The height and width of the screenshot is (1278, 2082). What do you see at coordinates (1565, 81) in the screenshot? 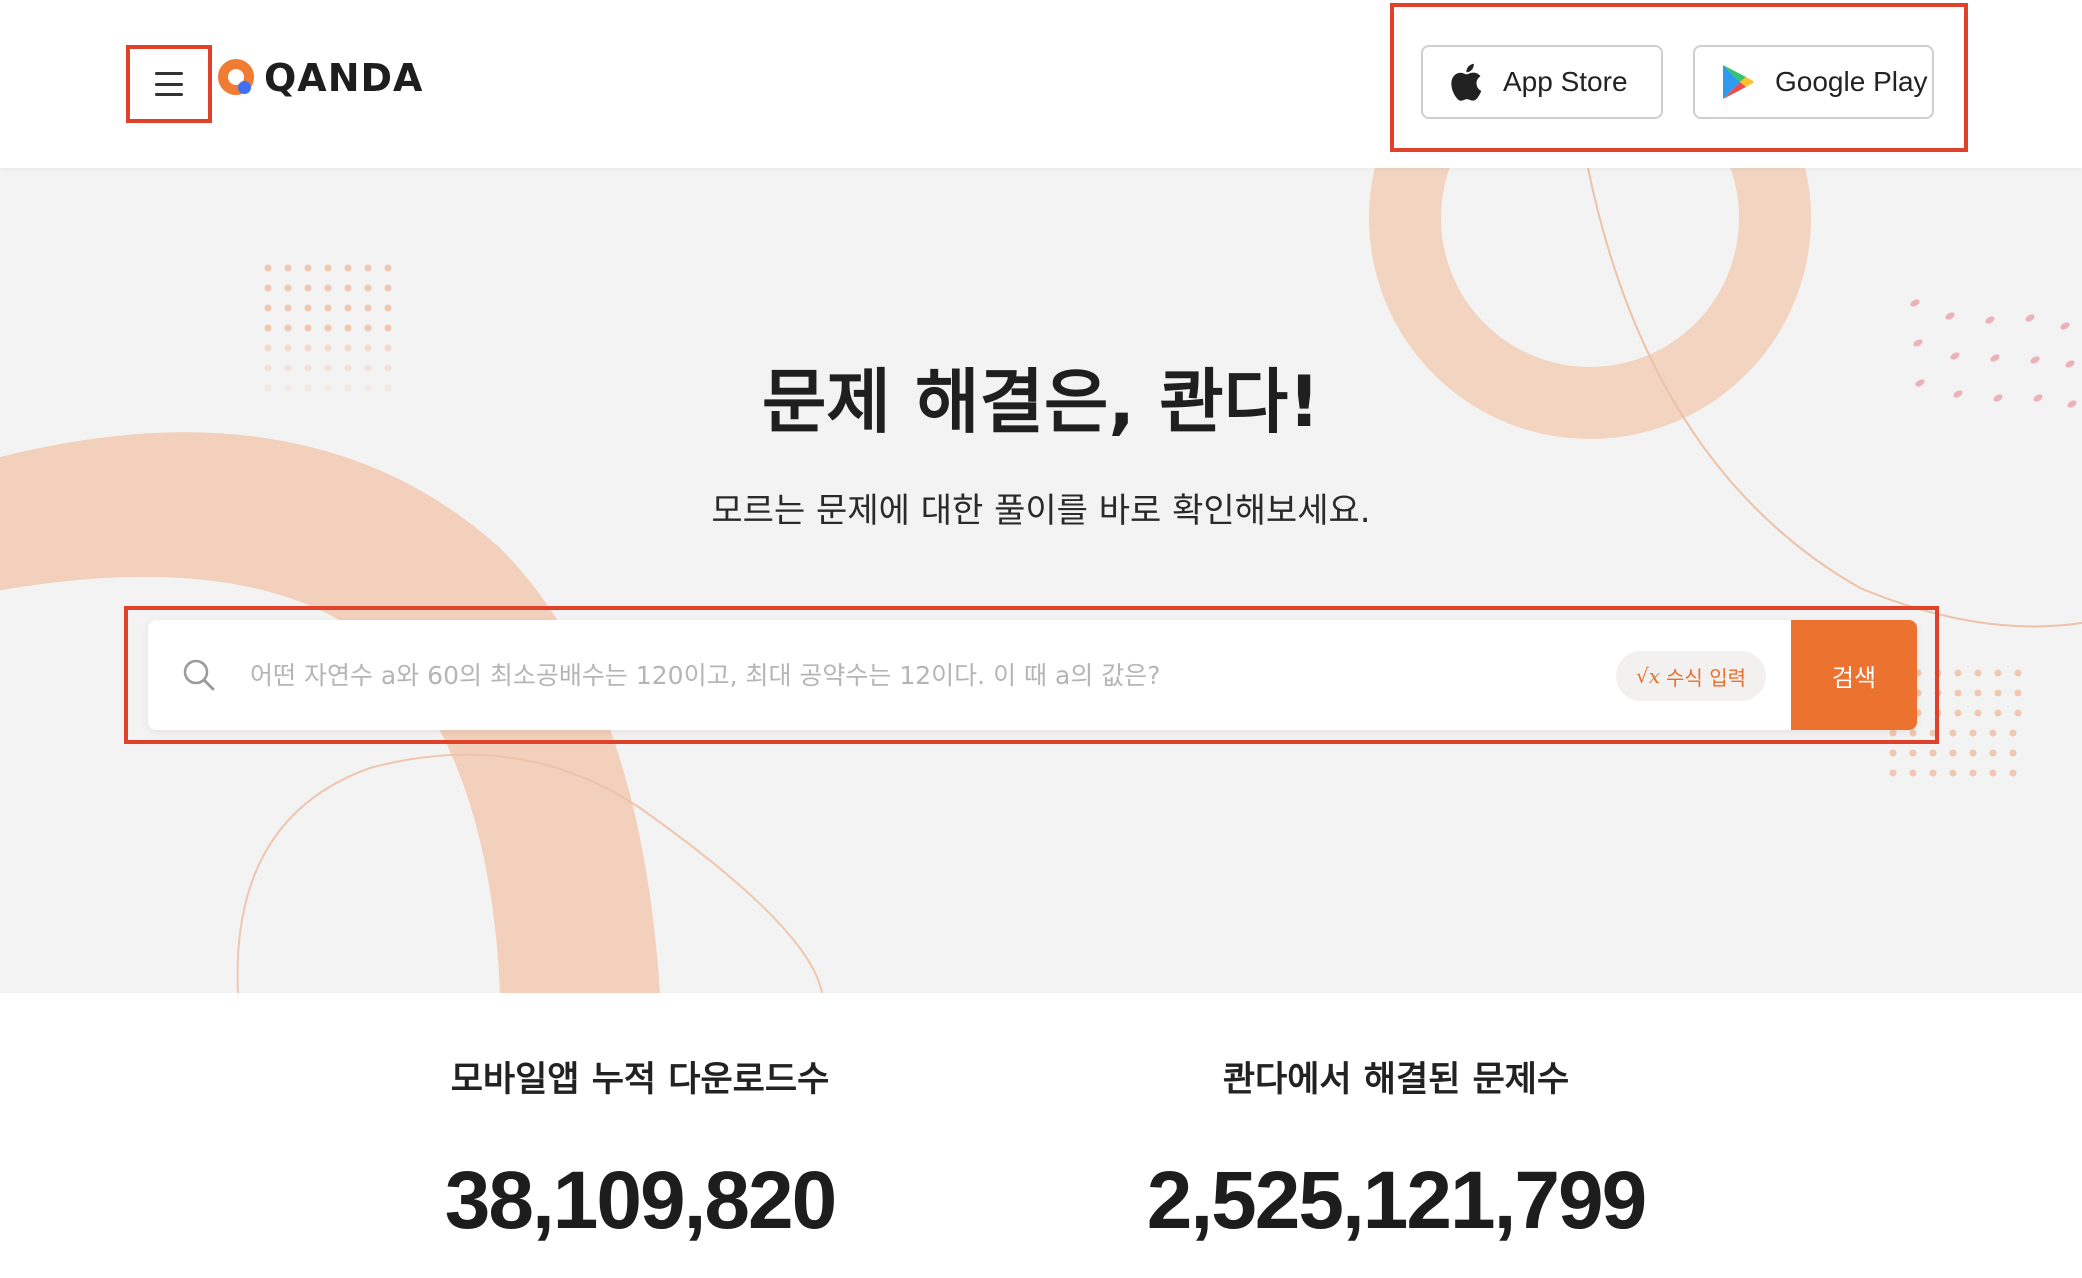
I see `app-store-label: App Store` at bounding box center [1565, 81].